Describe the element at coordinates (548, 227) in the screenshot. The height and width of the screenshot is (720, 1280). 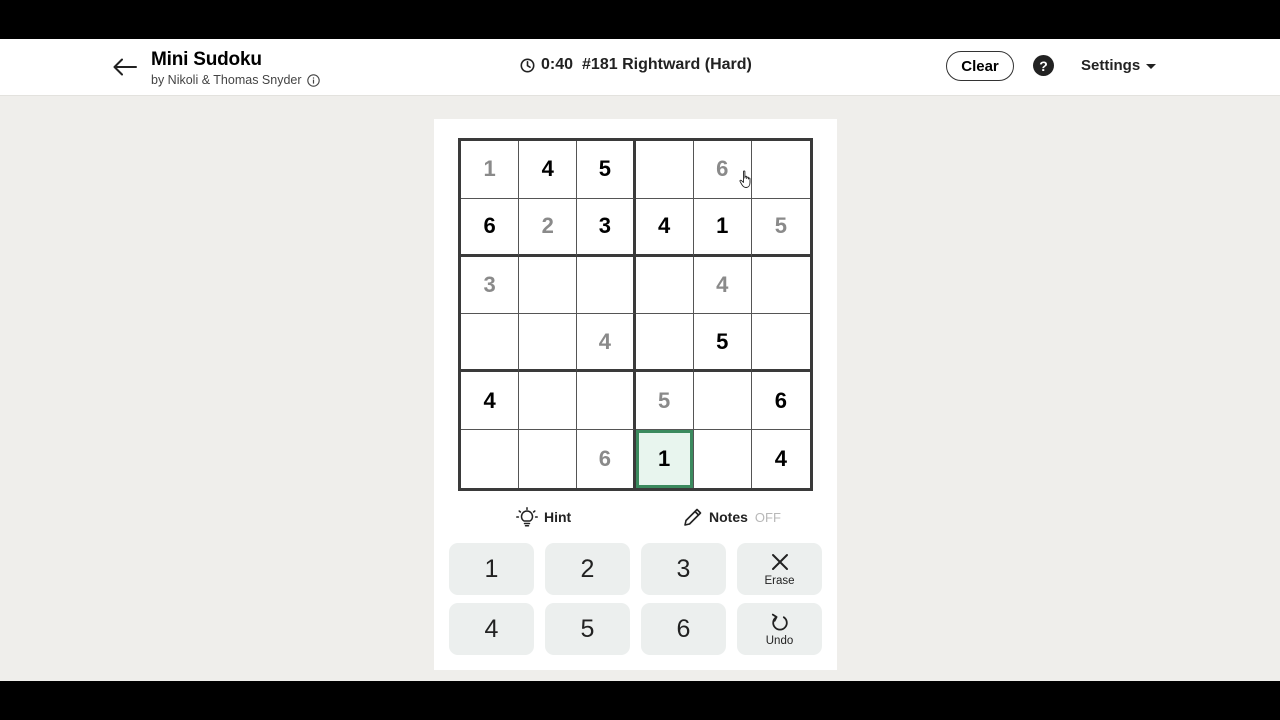
I see `grid-cell: 2` at that location.